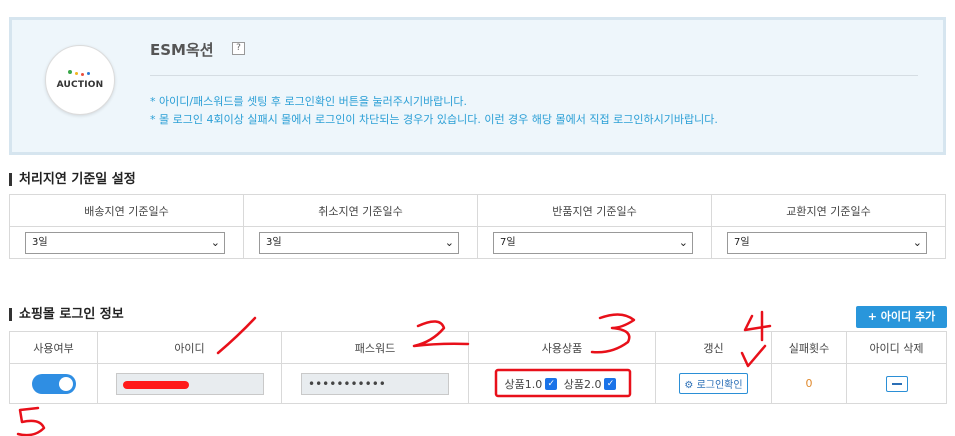 This screenshot has width=955, height=436. I want to click on delay-header-row: 배송지연 기준일수 취소지연 기준일수 반품지연 기준일수 교환지연 기준일수, so click(477, 210).